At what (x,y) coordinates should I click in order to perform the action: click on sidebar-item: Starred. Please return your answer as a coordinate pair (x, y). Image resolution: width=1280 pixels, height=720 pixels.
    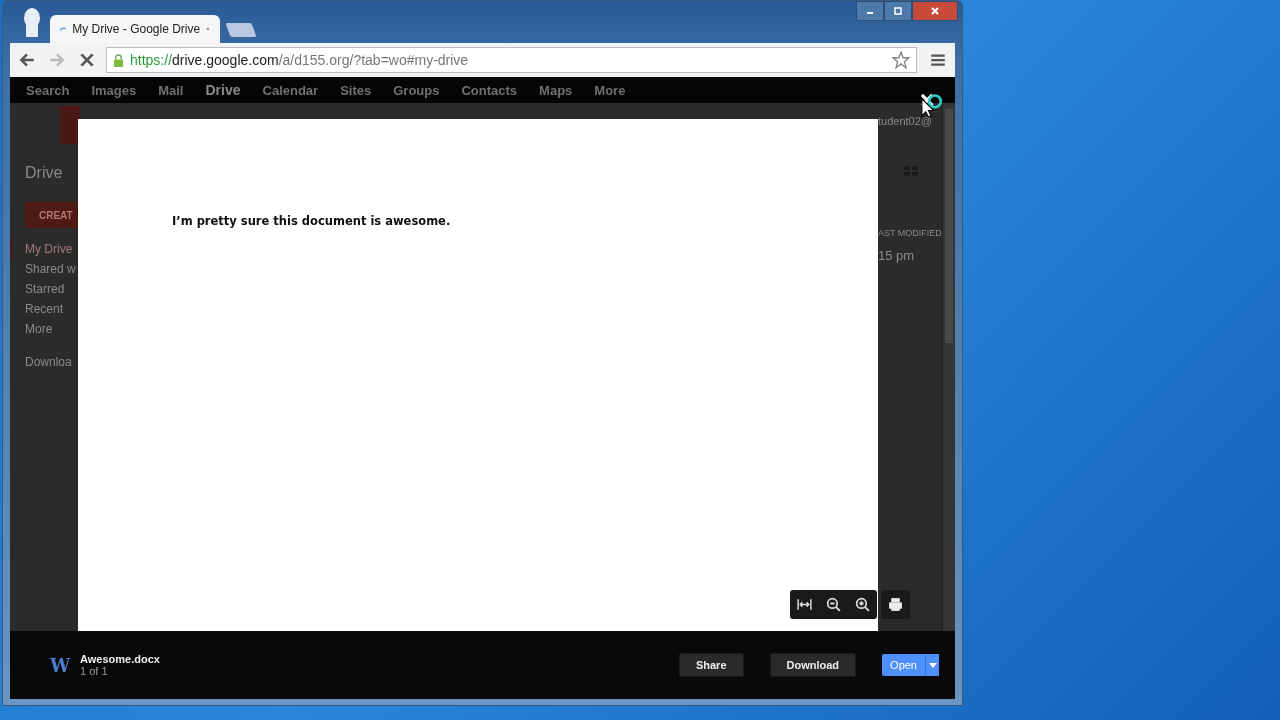
    Looking at the image, I should click on (44, 289).